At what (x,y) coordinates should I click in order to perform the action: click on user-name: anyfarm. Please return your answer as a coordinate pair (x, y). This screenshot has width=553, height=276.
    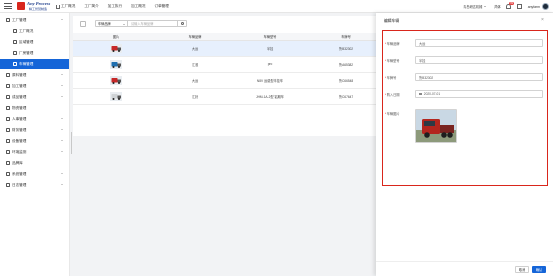
    Looking at the image, I should click on (534, 7).